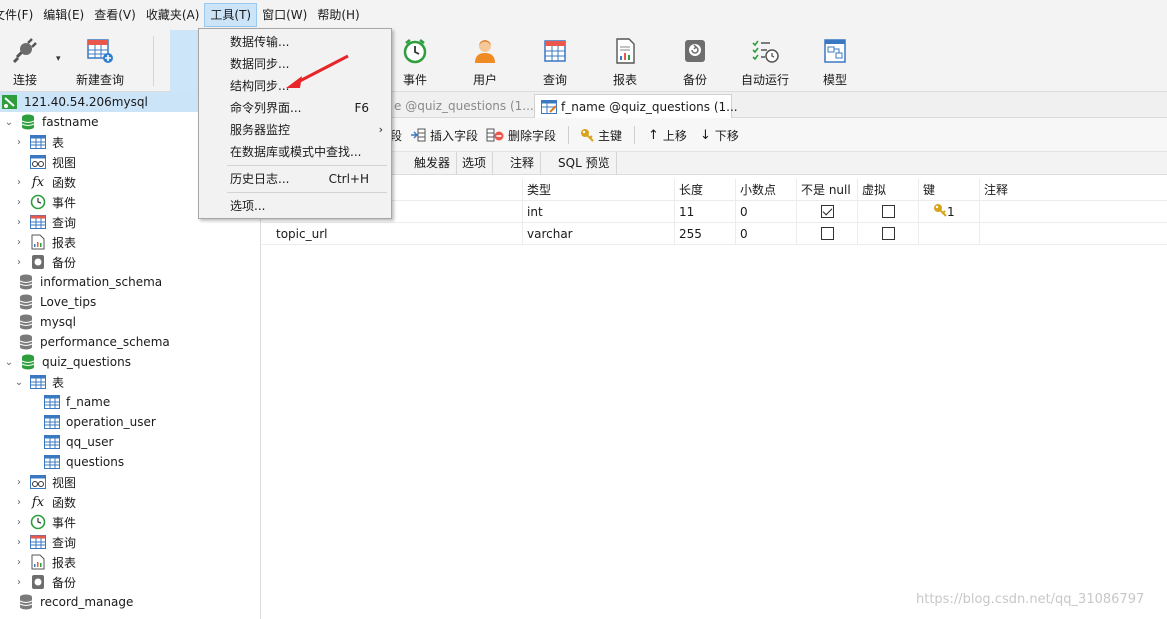 The height and width of the screenshot is (619, 1167). I want to click on auto-run-button: 自动运行, so click(765, 61).